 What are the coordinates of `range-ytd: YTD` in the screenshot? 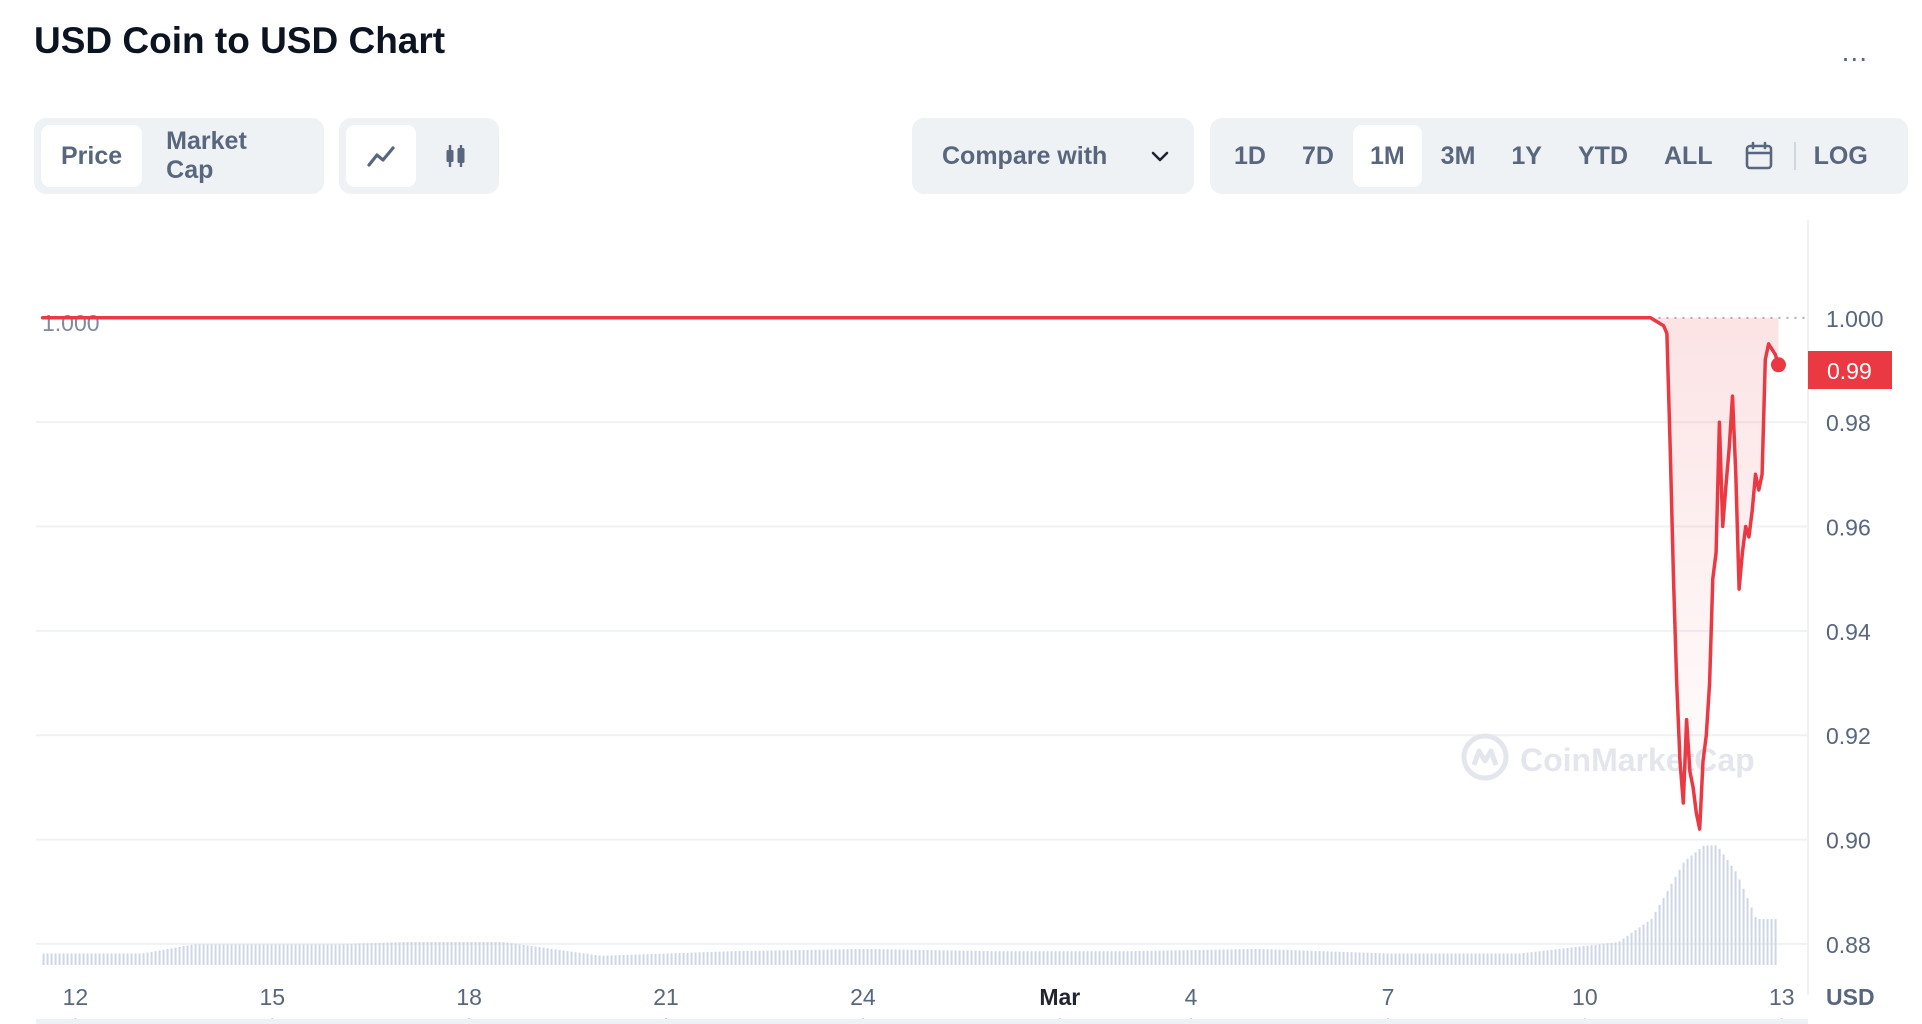 It's located at (1603, 156).